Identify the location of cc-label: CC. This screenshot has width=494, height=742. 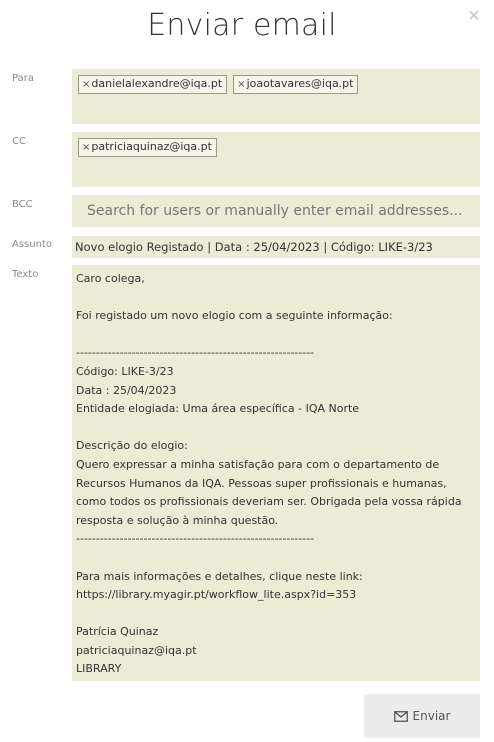
(19, 141).